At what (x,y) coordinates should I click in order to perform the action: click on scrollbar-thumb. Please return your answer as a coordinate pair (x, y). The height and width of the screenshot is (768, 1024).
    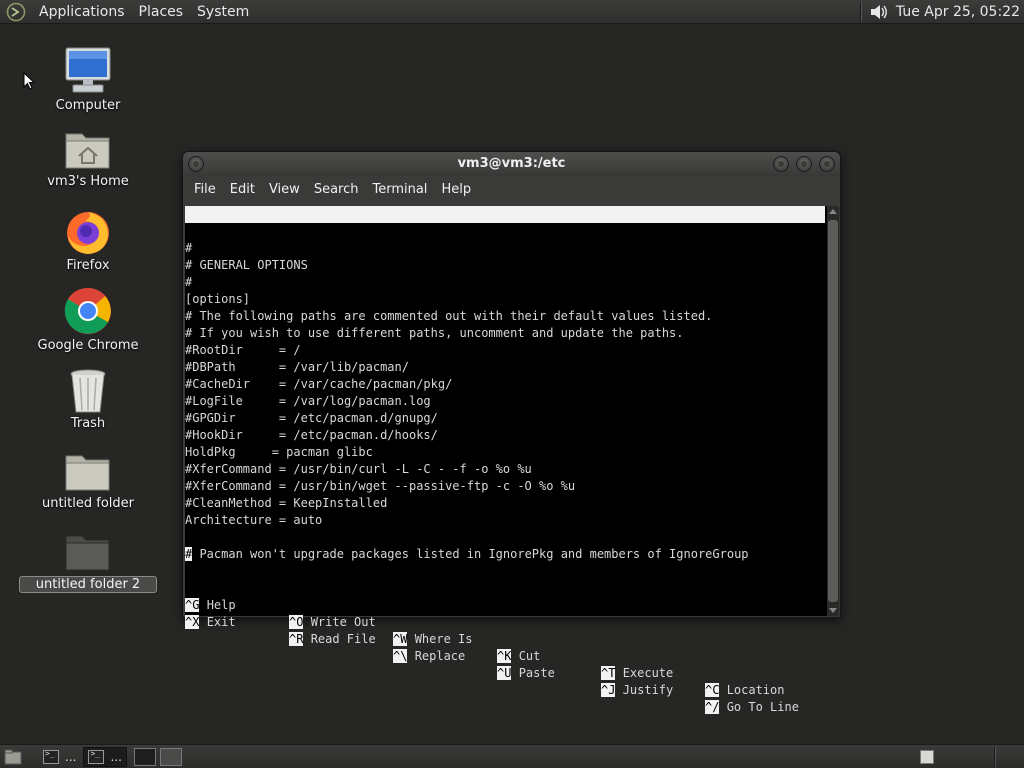
    Looking at the image, I should click on (833, 411).